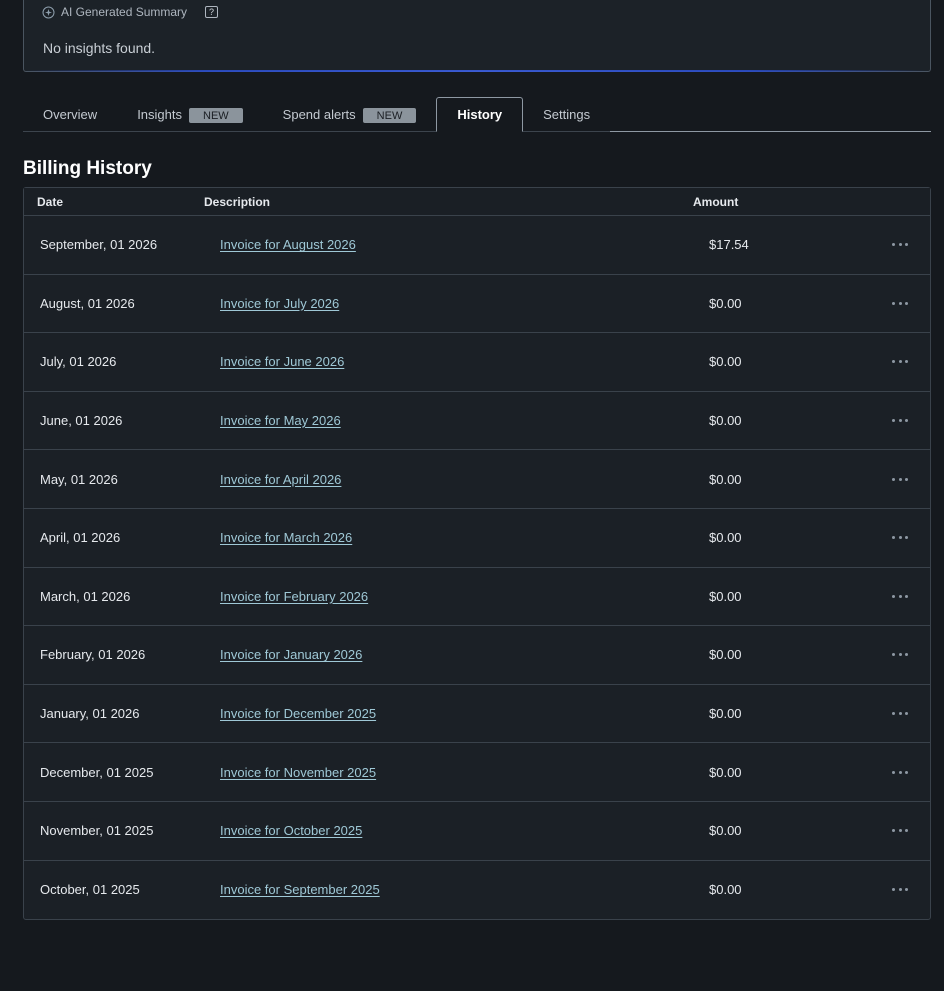  I want to click on tab-label: History, so click(480, 114).